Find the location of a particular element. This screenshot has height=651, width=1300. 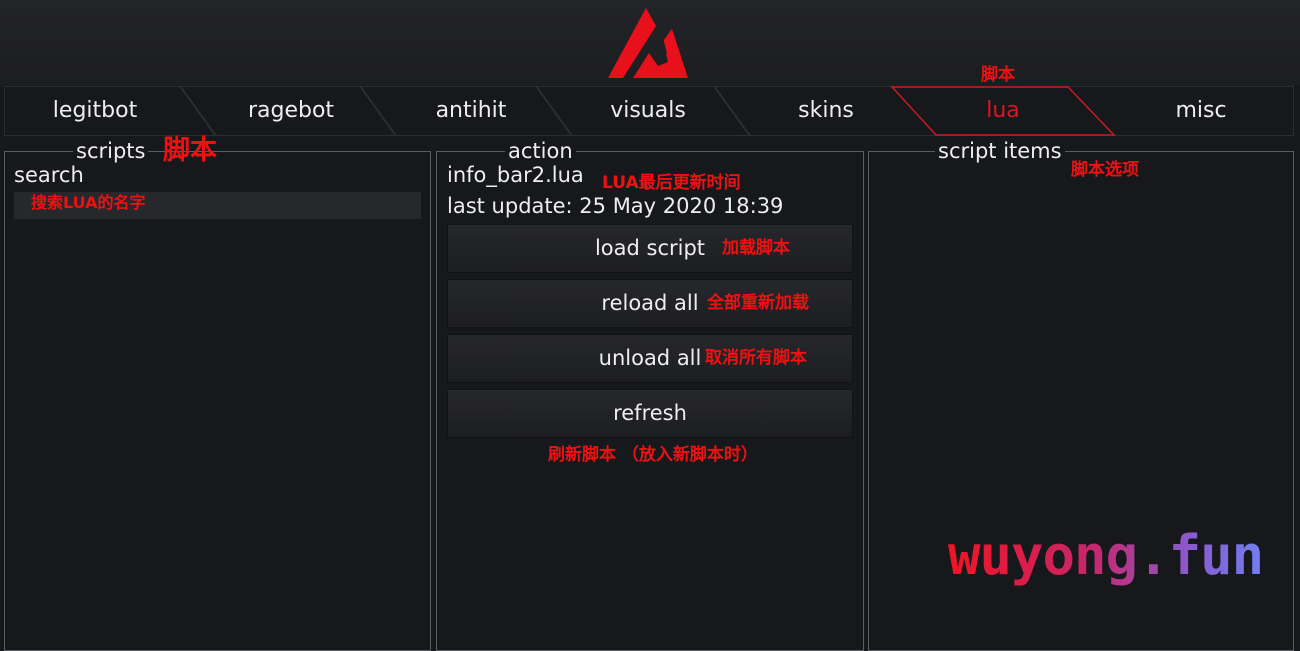

reload-all-annotation: 全部重新加载 is located at coordinates (758, 303).